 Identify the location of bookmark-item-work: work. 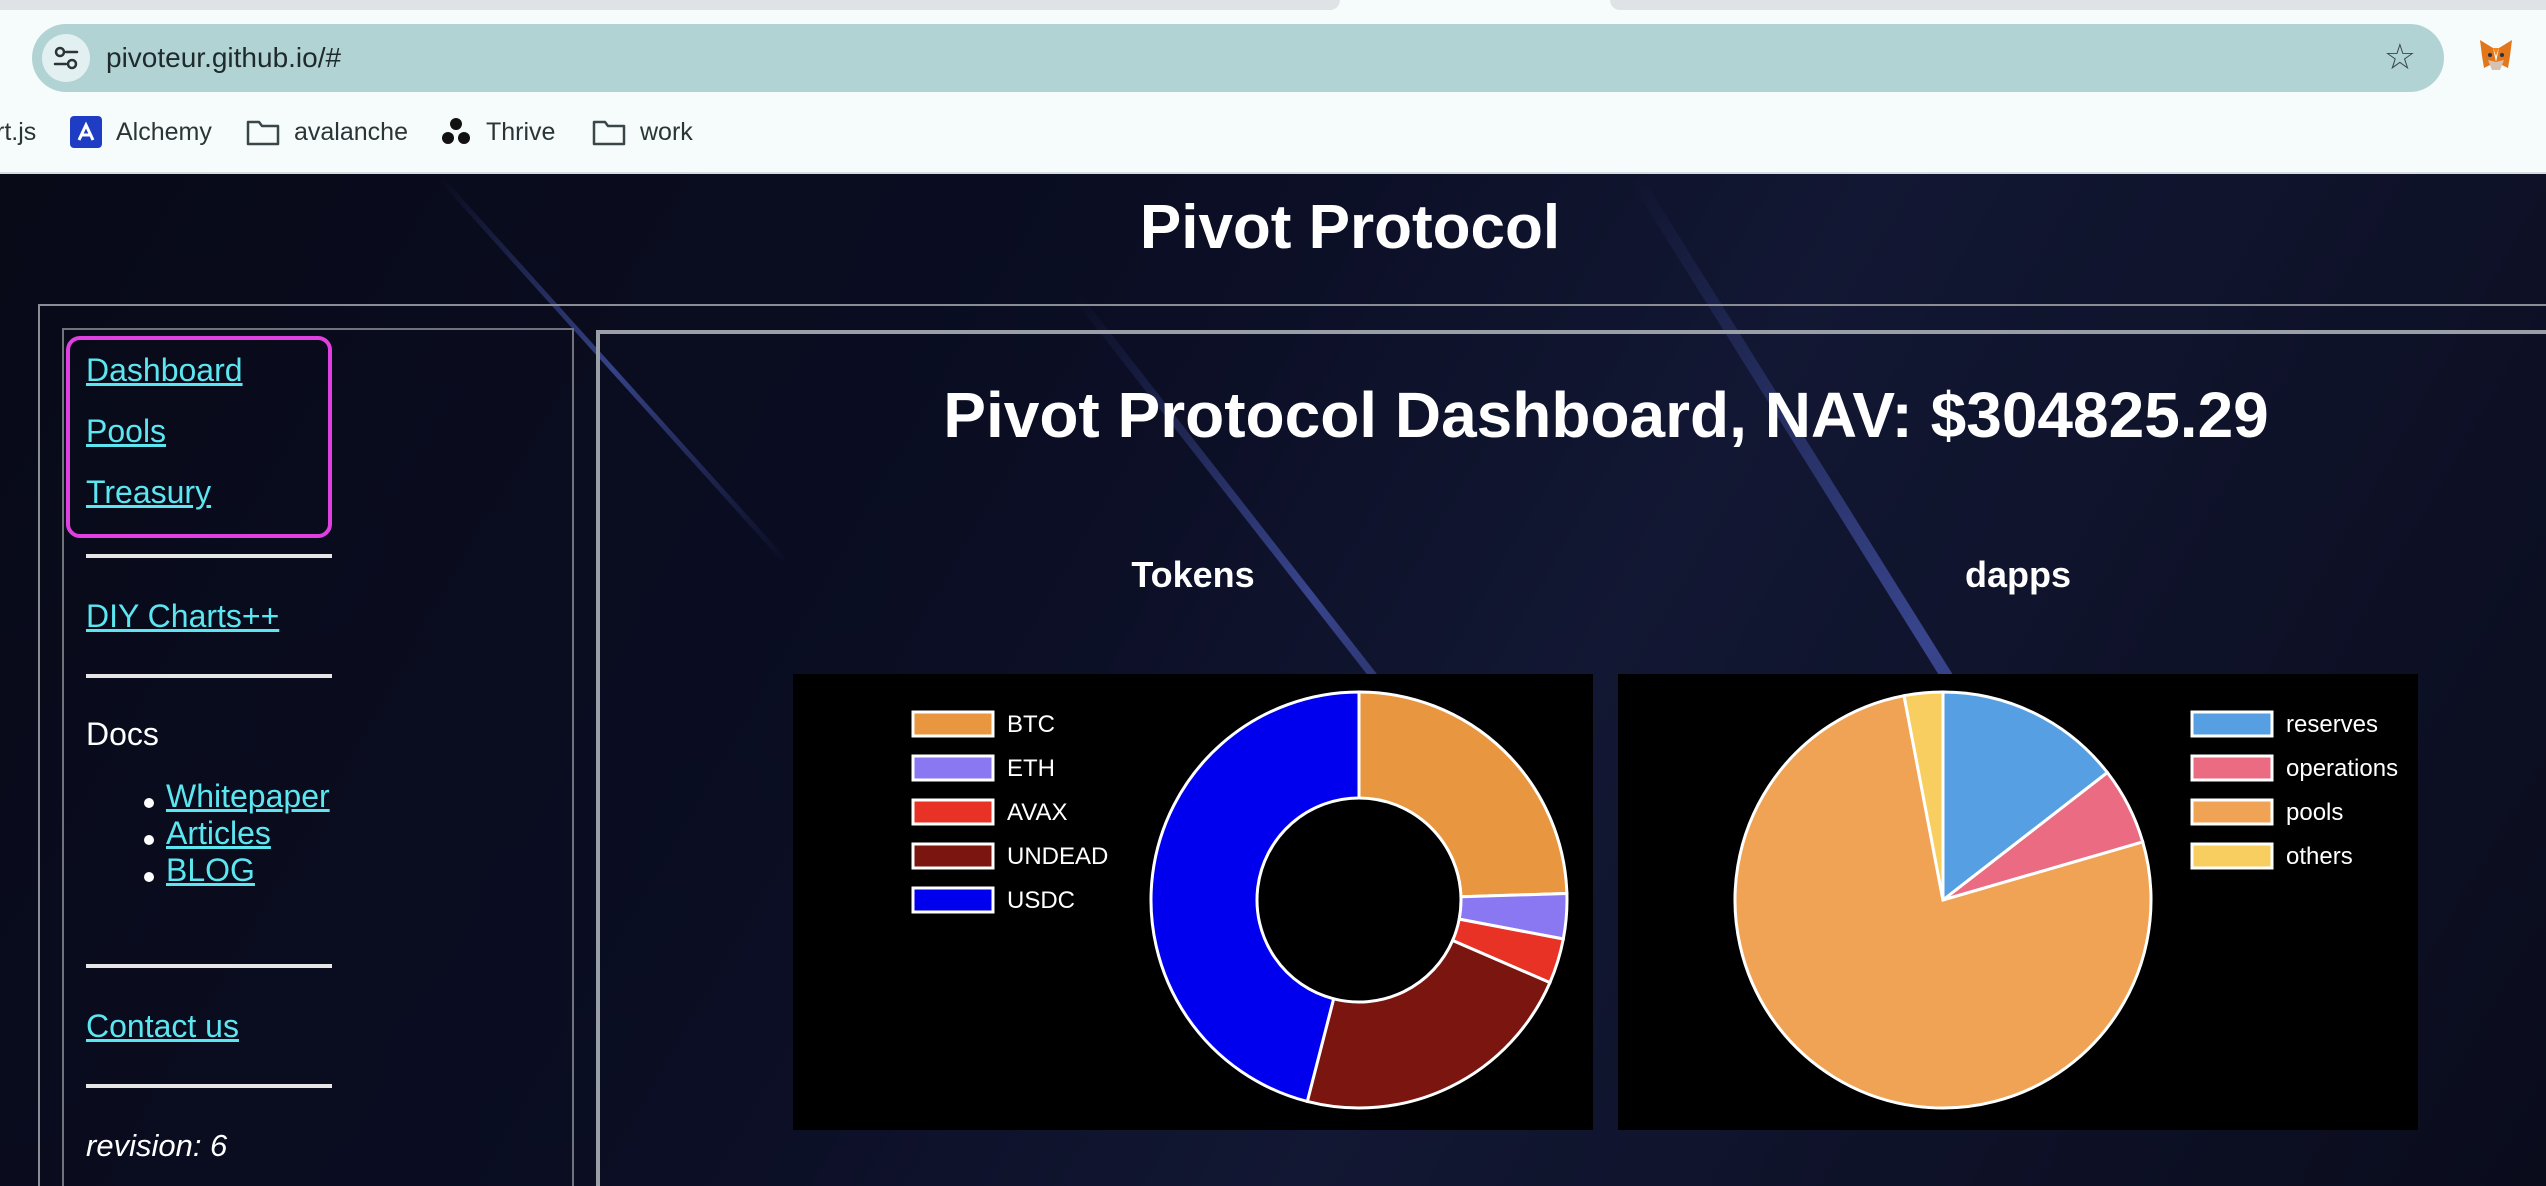
(642, 132).